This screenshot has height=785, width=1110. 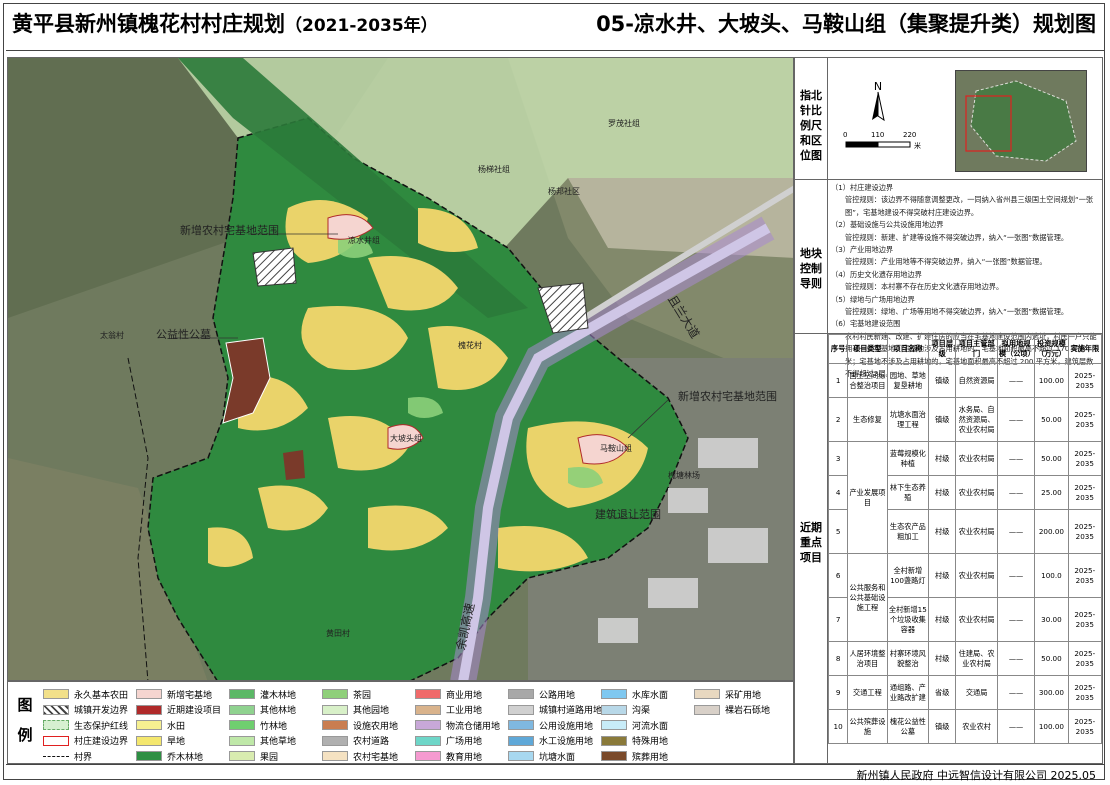 I want to click on table-cell-name: 槐花公益性公墓, so click(x=908, y=726).